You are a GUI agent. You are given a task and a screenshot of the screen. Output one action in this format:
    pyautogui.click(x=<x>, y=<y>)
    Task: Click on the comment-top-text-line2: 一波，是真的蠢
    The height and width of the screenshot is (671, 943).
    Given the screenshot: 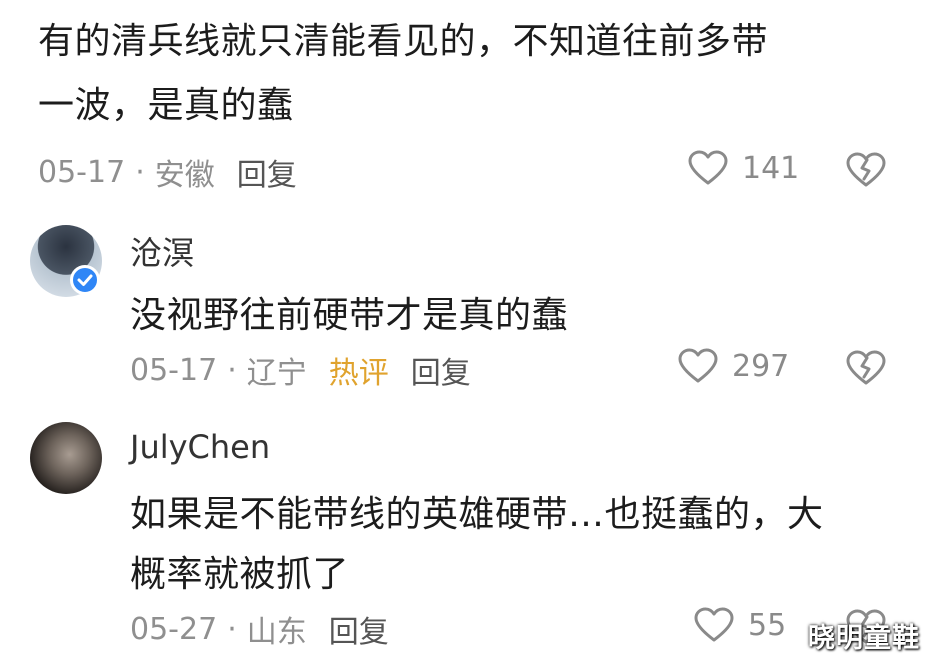 What is the action you would take?
    pyautogui.click(x=166, y=105)
    